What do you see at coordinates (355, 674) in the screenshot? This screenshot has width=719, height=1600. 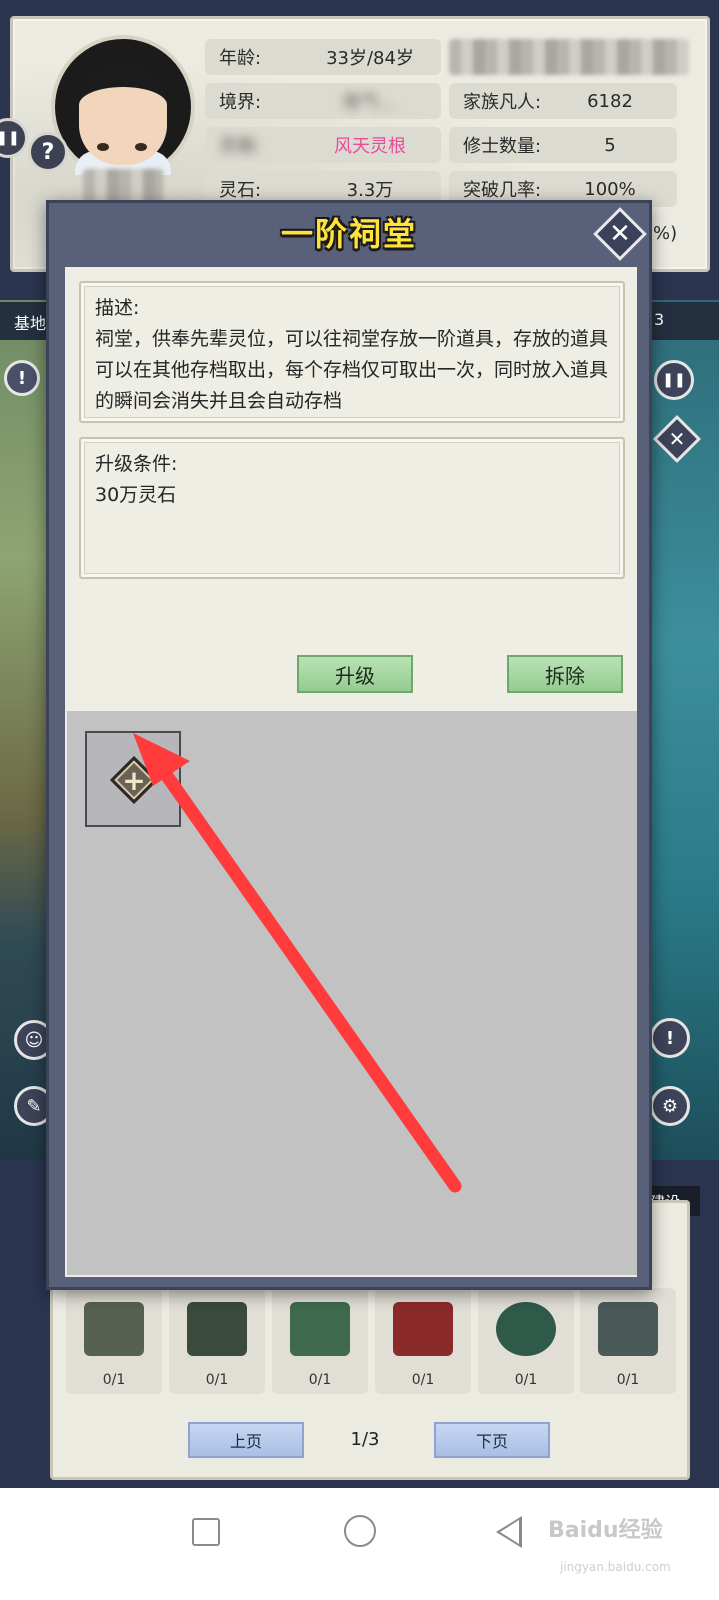 I see `upgrade-button: 升级` at bounding box center [355, 674].